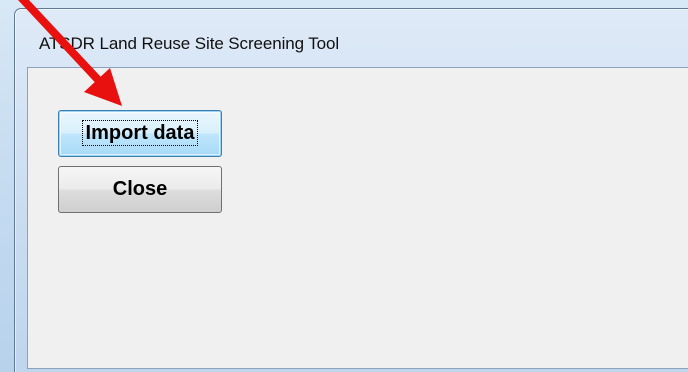 The height and width of the screenshot is (372, 688). What do you see at coordinates (189, 43) in the screenshot?
I see `window-title: ATSDR Land Reuse Site Screening Tool` at bounding box center [189, 43].